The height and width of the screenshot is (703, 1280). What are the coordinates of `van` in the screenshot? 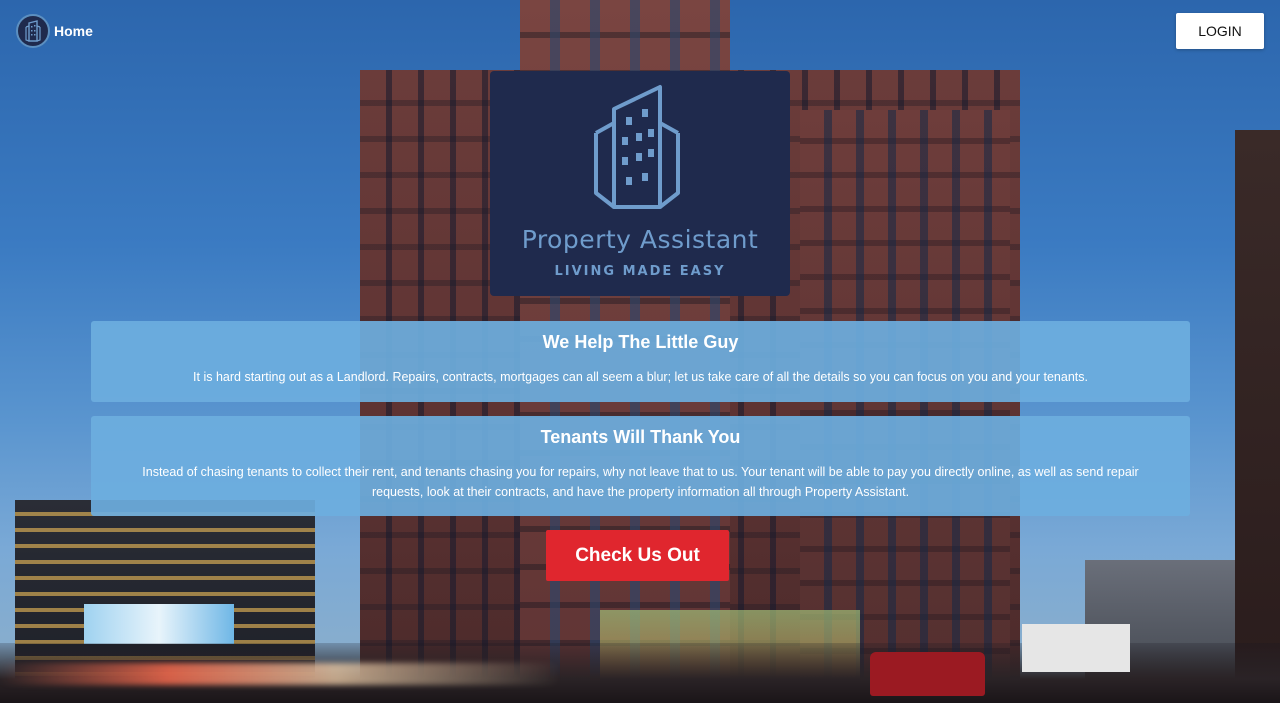 It's located at (927, 674).